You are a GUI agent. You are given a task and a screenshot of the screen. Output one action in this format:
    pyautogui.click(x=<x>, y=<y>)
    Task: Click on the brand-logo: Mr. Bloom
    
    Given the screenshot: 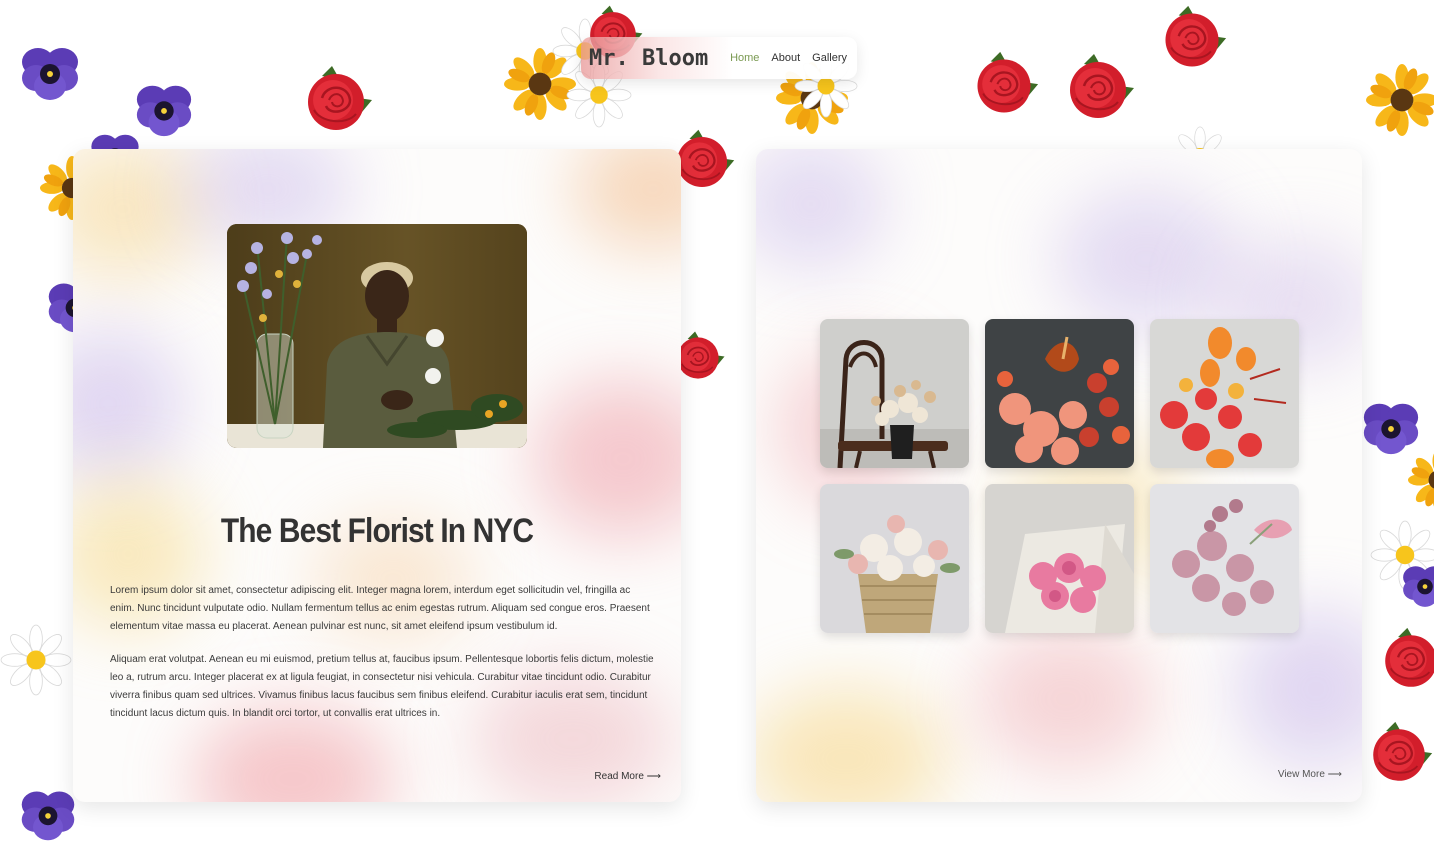 What is the action you would take?
    pyautogui.click(x=648, y=58)
    